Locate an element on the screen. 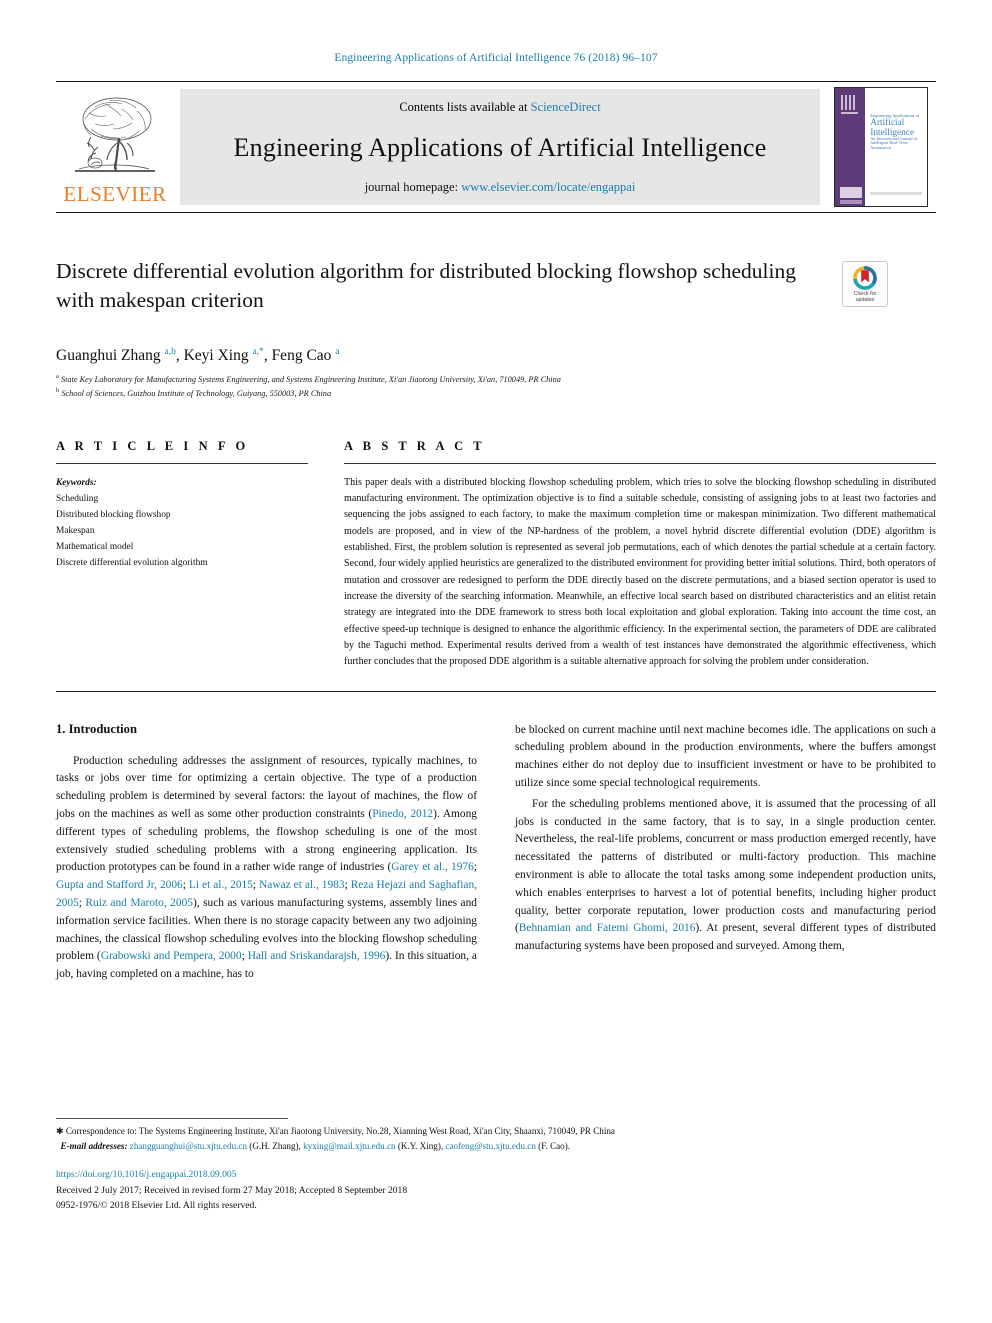 This screenshot has height=1323, width=992. email-person-2: (K.Y. Xing) is located at coordinates (419, 1145).